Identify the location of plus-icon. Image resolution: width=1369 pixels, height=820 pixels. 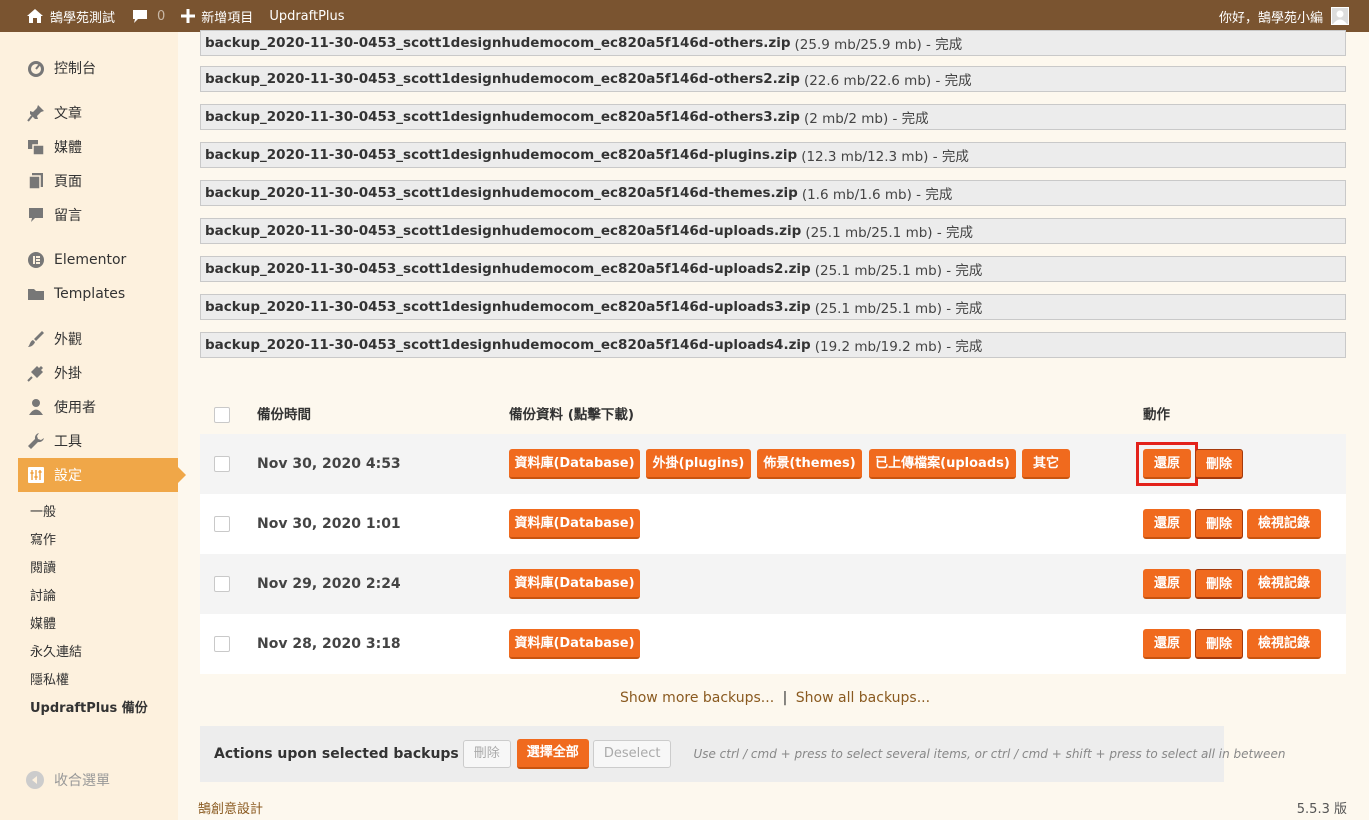
(188, 16).